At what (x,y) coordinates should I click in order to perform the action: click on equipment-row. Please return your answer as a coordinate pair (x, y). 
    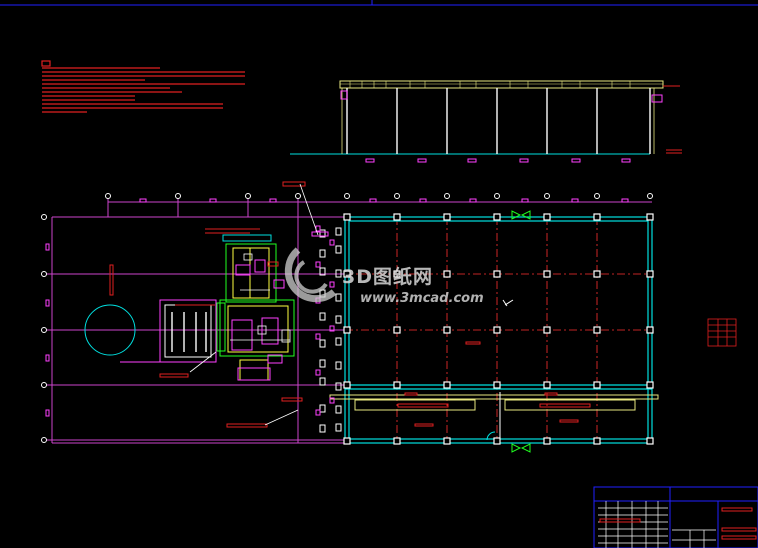
    Looking at the image, I should click on (326, 329).